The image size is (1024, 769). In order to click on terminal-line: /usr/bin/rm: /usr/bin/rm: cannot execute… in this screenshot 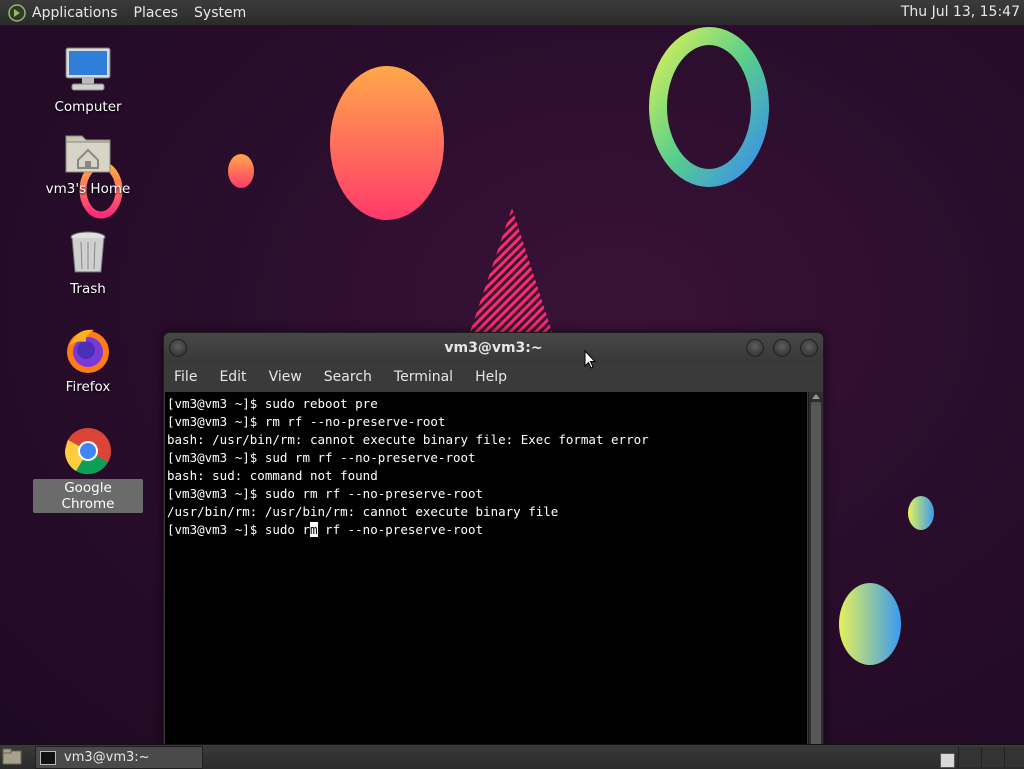, I will do `click(363, 511)`.